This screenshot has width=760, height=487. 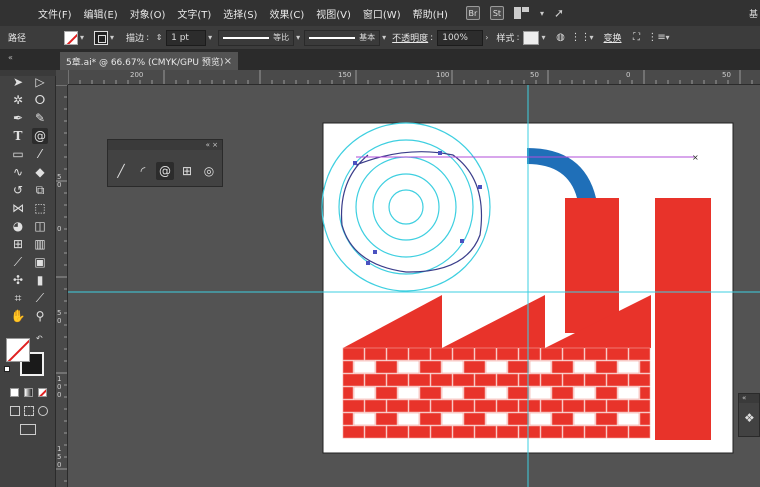 I want to click on line-segment-tool-icon: ╱, so click(x=121, y=171).